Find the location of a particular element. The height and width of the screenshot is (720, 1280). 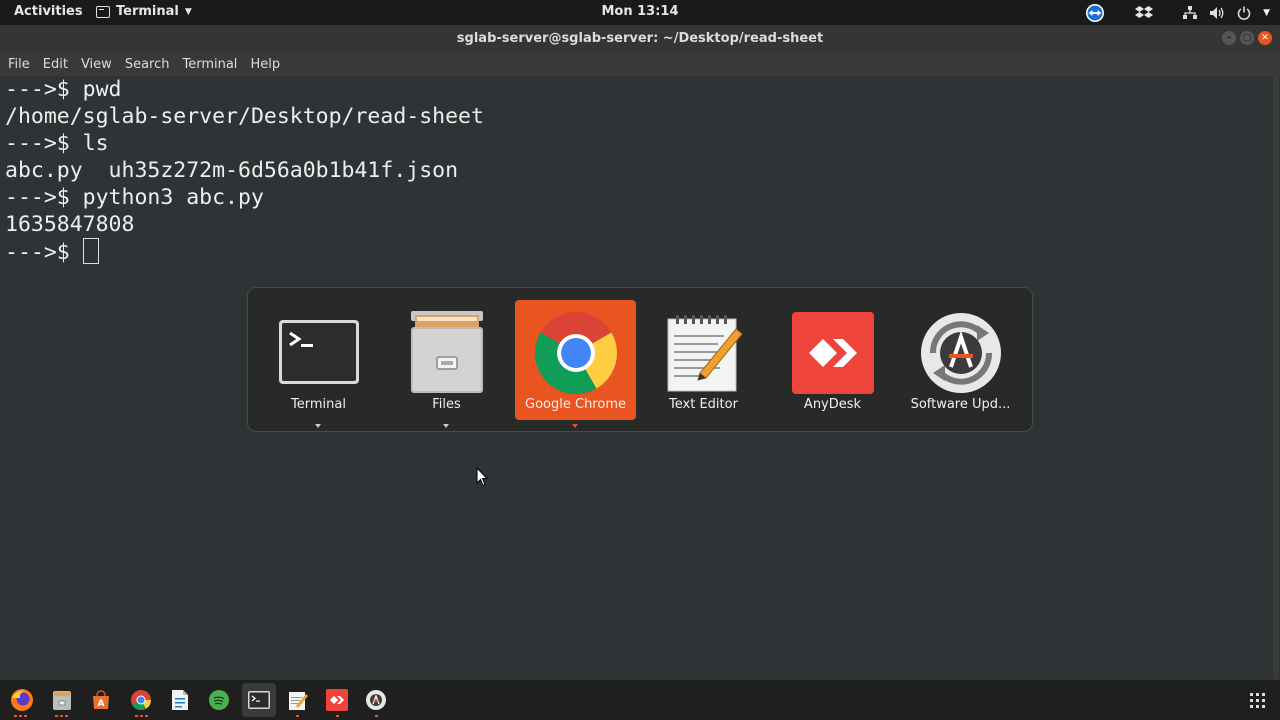

dock-item-software-updater is located at coordinates (376, 700).